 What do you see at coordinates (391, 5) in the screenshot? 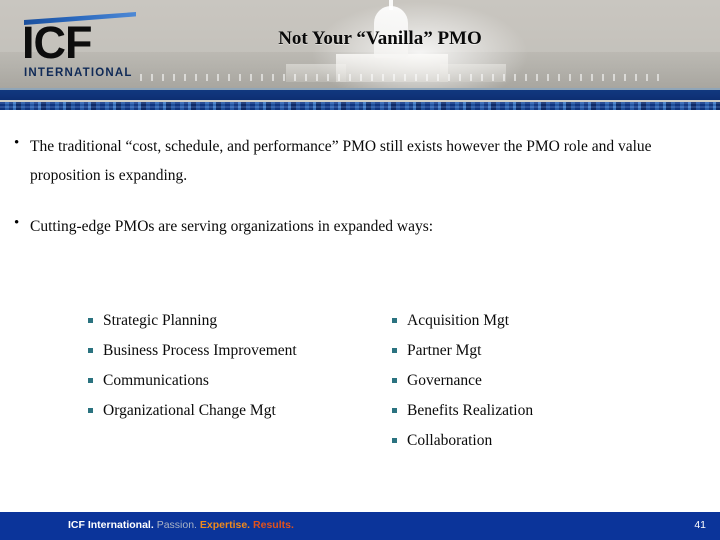
I see `capitol-spire-decoration` at bounding box center [391, 5].